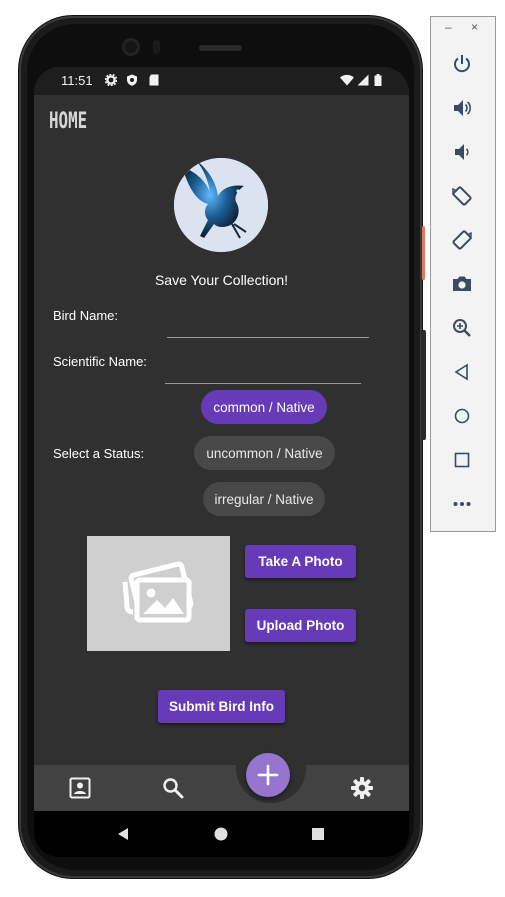  Describe the element at coordinates (86, 315) in the screenshot. I see `bird-name-label: Bird Name:` at that location.